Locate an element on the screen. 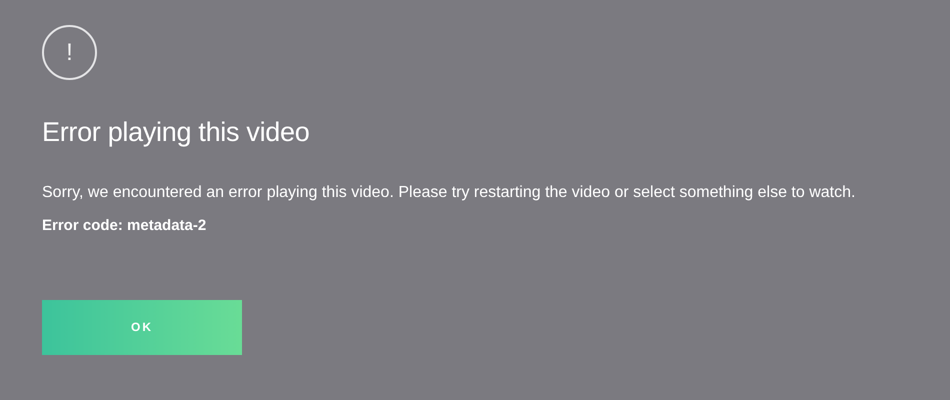 The image size is (950, 400). alert-icon: ! is located at coordinates (69, 52).